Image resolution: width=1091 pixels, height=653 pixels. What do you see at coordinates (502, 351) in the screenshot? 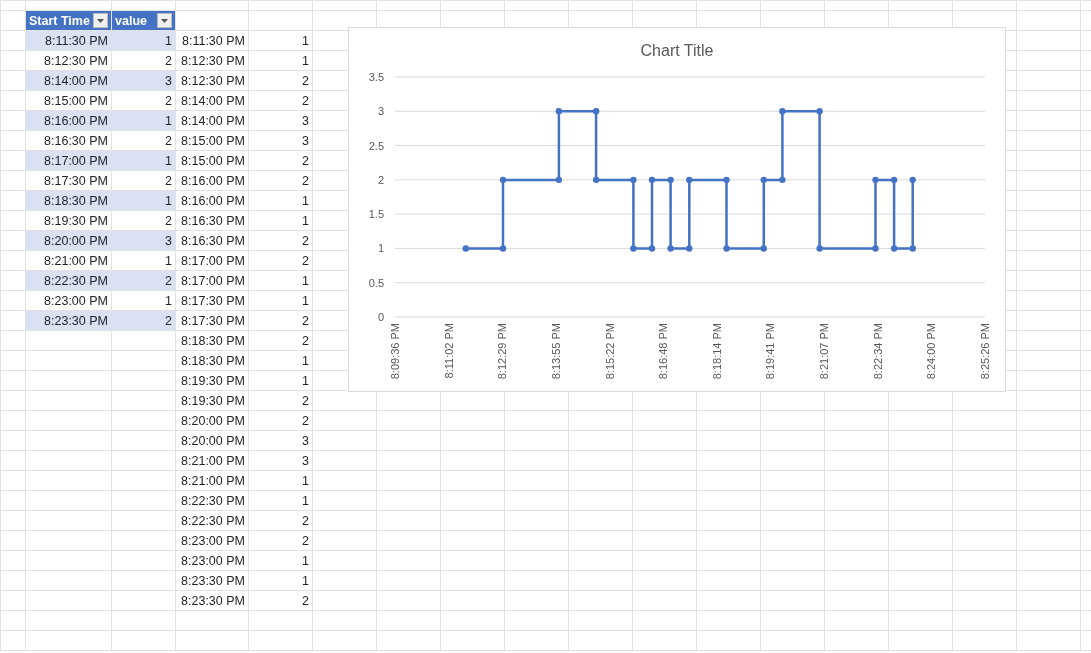
I see `axis-label: 8:12:29 PM` at bounding box center [502, 351].